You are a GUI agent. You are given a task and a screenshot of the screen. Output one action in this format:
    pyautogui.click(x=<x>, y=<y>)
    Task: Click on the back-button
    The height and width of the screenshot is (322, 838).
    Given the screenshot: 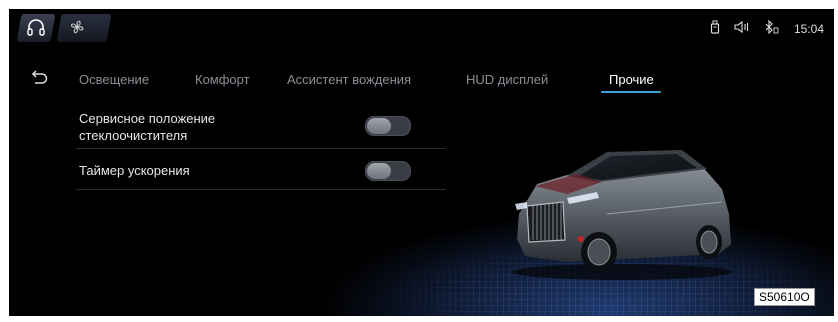 What is the action you would take?
    pyautogui.click(x=40, y=79)
    